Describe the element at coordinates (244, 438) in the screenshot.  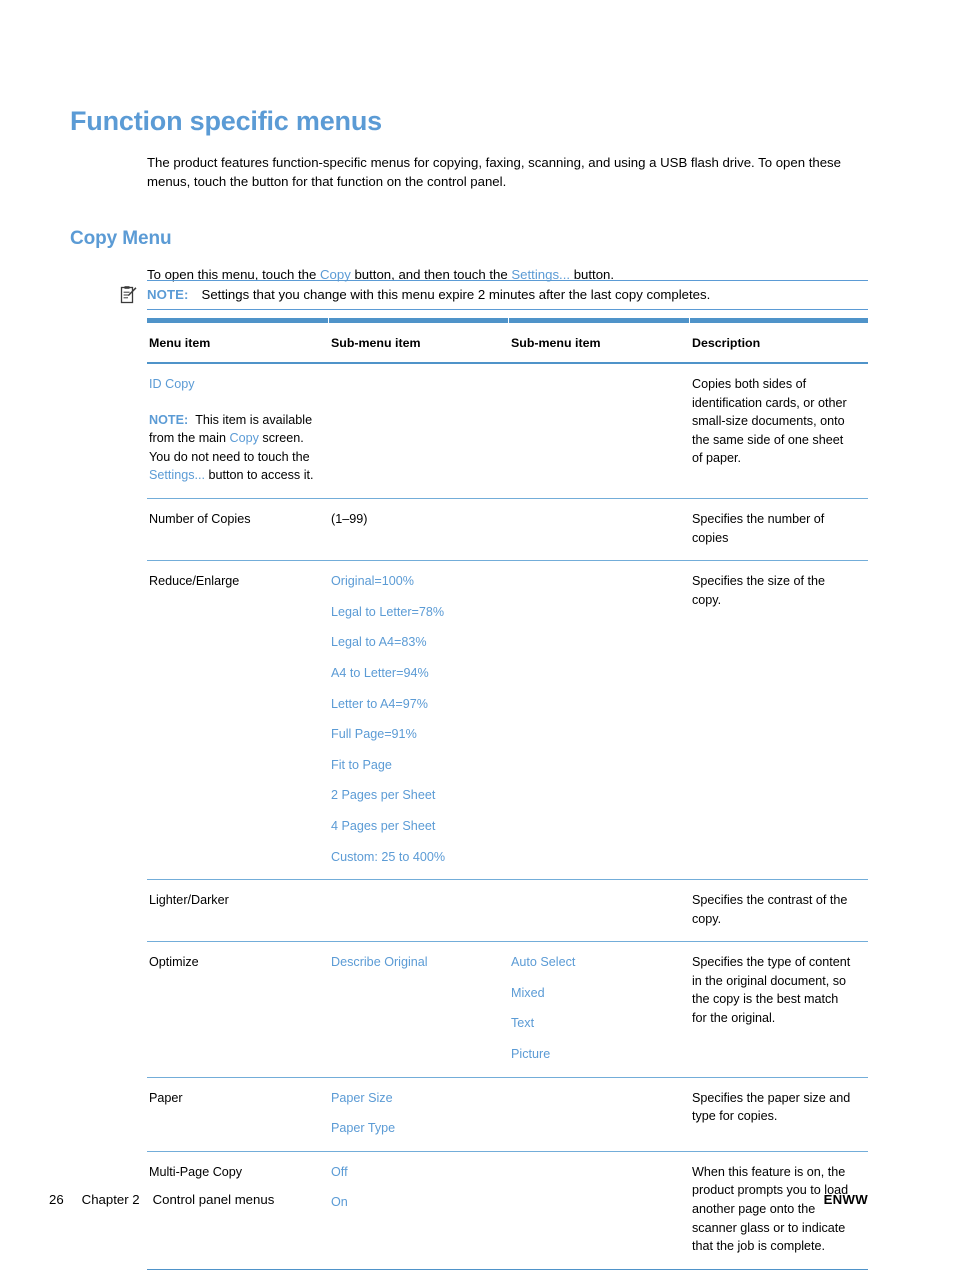
I see `cell-note-term-copy: Copy` at that location.